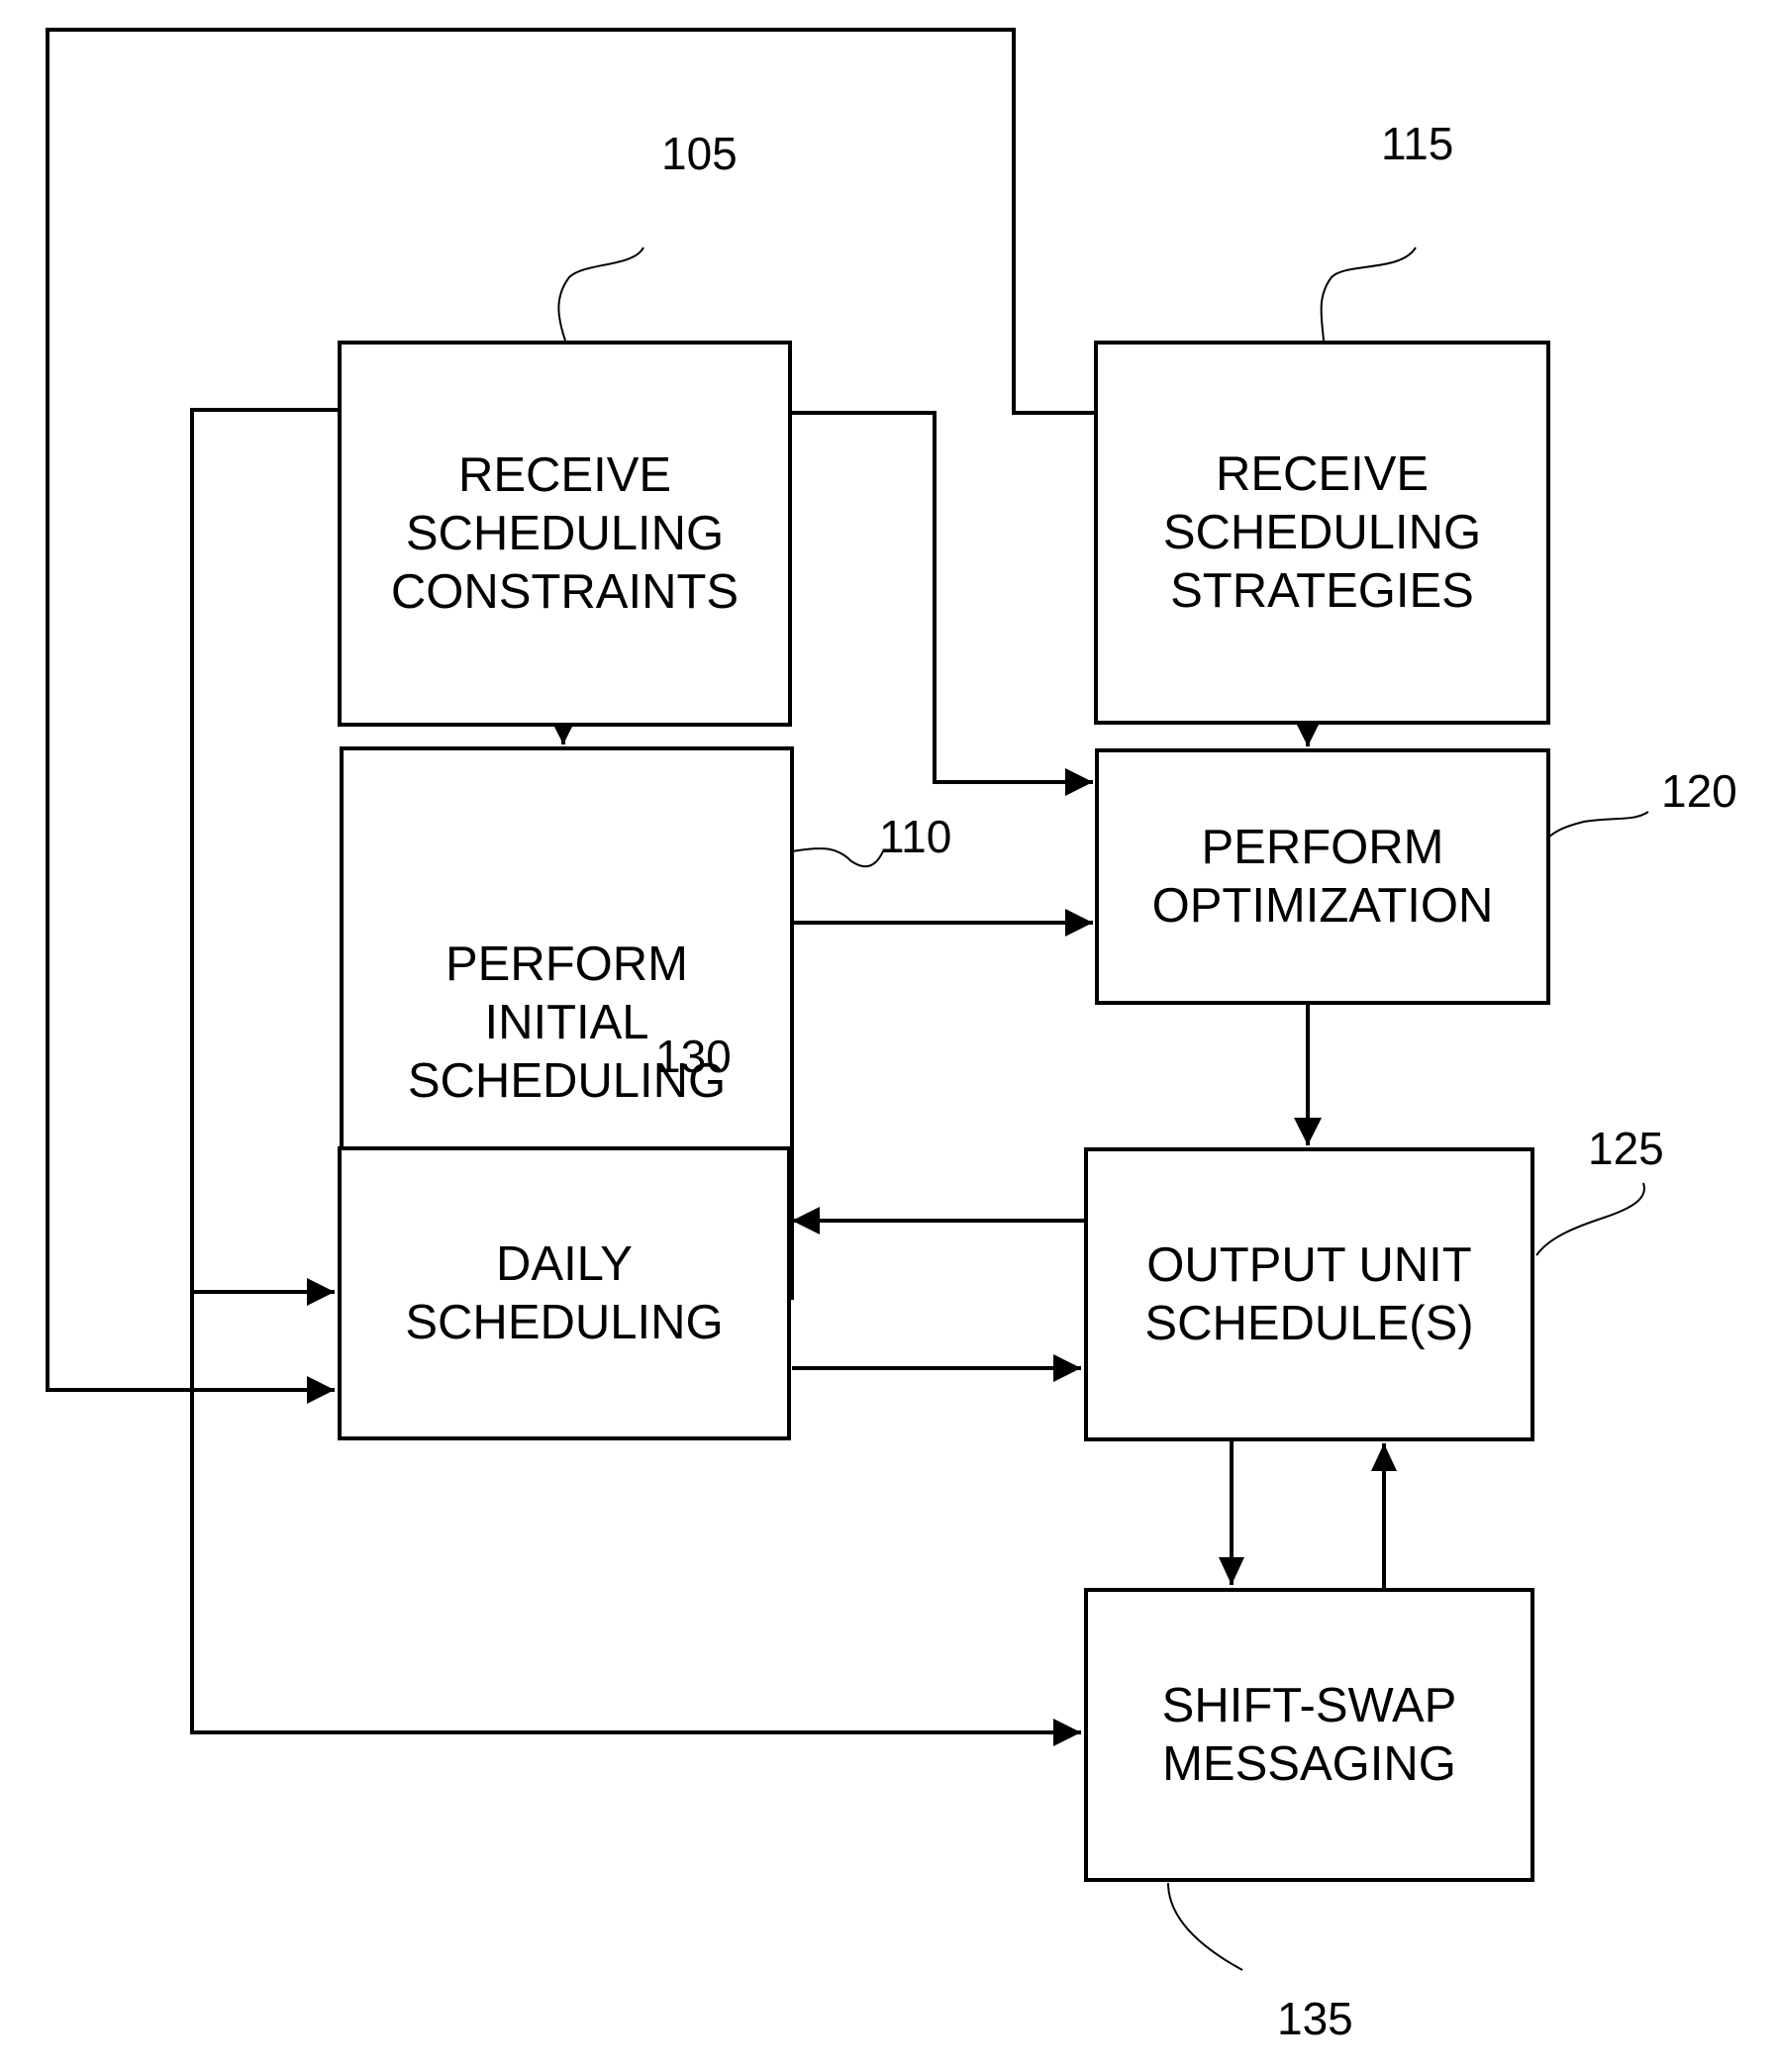  I want to click on box-output-schedules: OUTPUT UNIT SCHEDULE(S), so click(1309, 1294).